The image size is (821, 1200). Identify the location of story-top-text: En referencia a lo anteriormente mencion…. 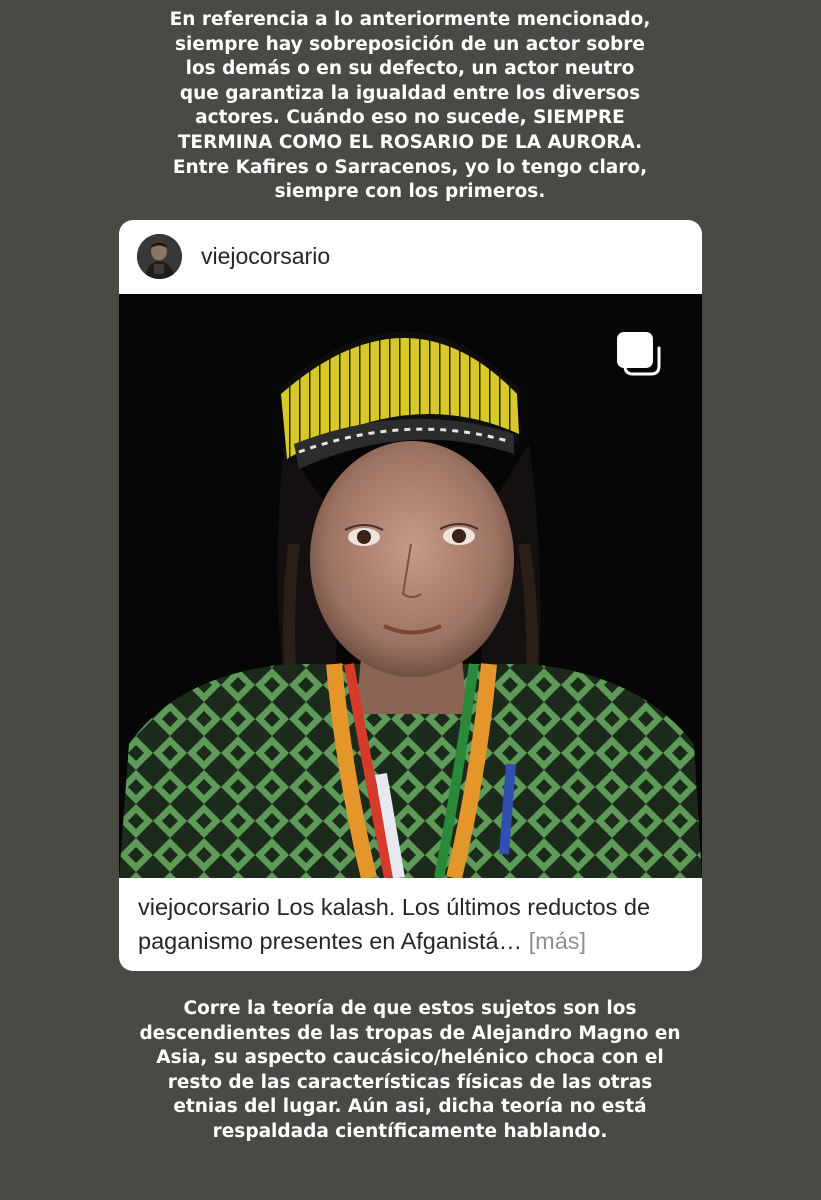
(410, 106).